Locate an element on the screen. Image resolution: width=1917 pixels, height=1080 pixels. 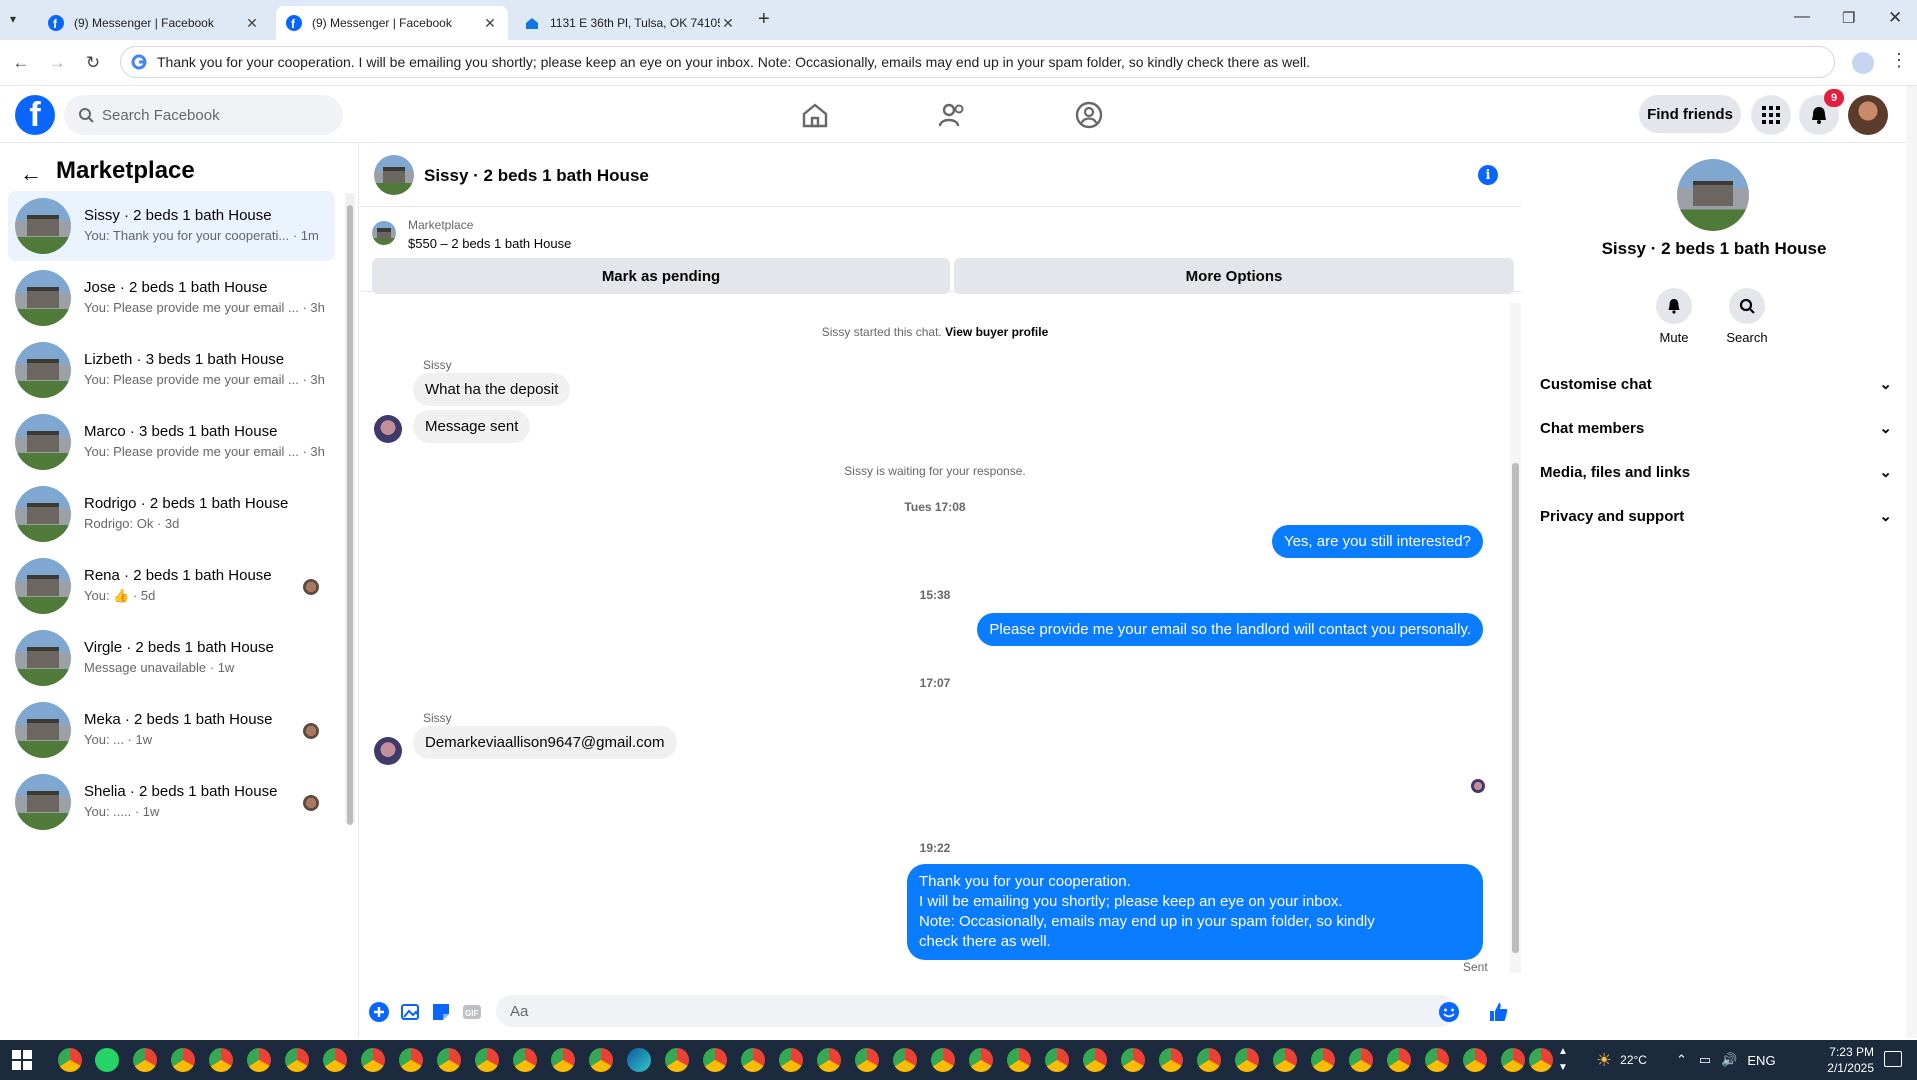
incoming-message: What ha the deposit is located at coordinates (492, 389).